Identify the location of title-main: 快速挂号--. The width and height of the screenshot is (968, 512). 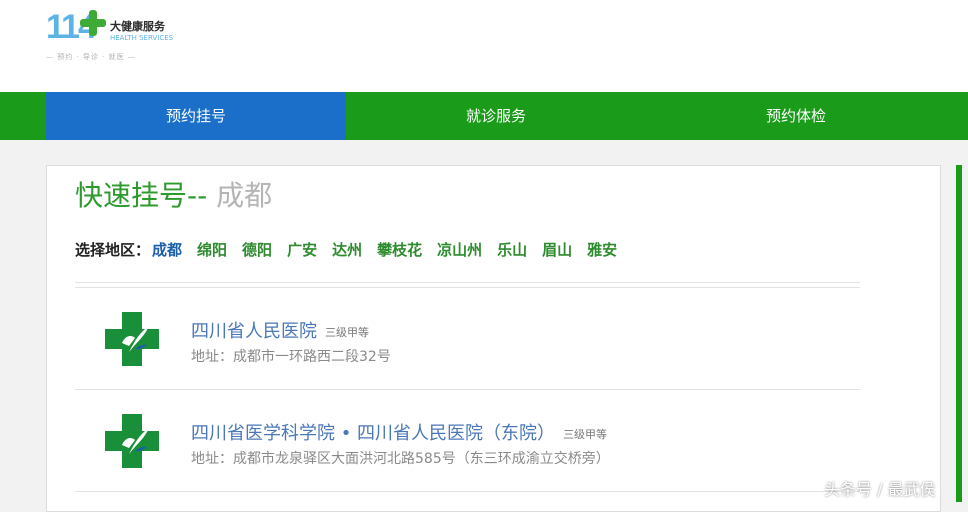
(141, 195).